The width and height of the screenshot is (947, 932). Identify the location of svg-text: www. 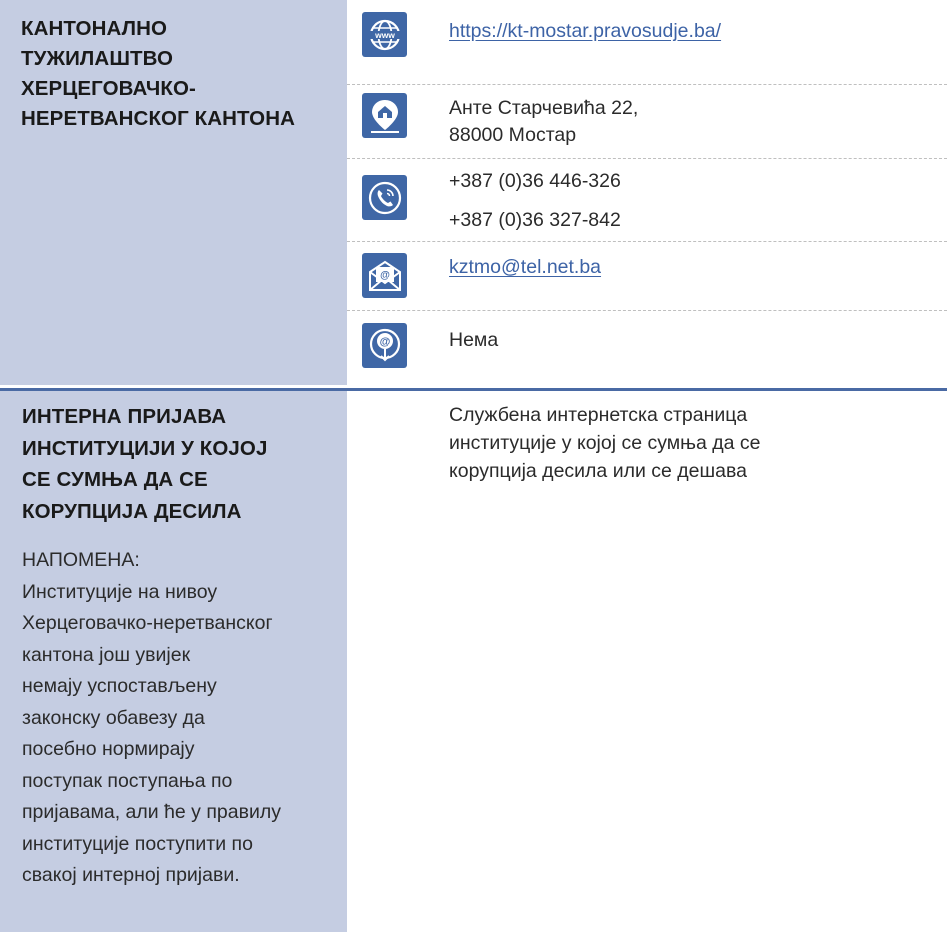
(384, 35).